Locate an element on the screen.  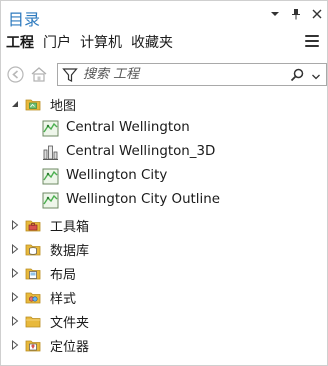
search-icon is located at coordinates (297, 75).